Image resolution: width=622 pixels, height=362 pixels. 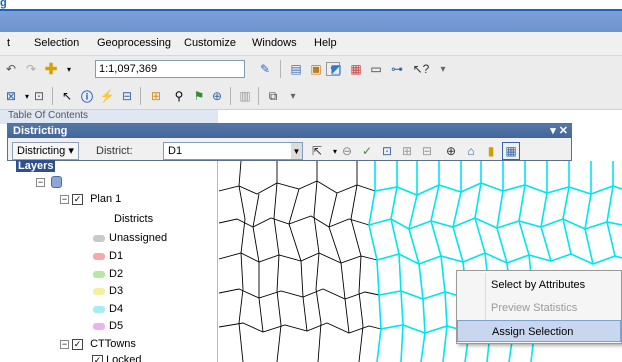 I want to click on close-icon: ▾ ✕, so click(x=559, y=131).